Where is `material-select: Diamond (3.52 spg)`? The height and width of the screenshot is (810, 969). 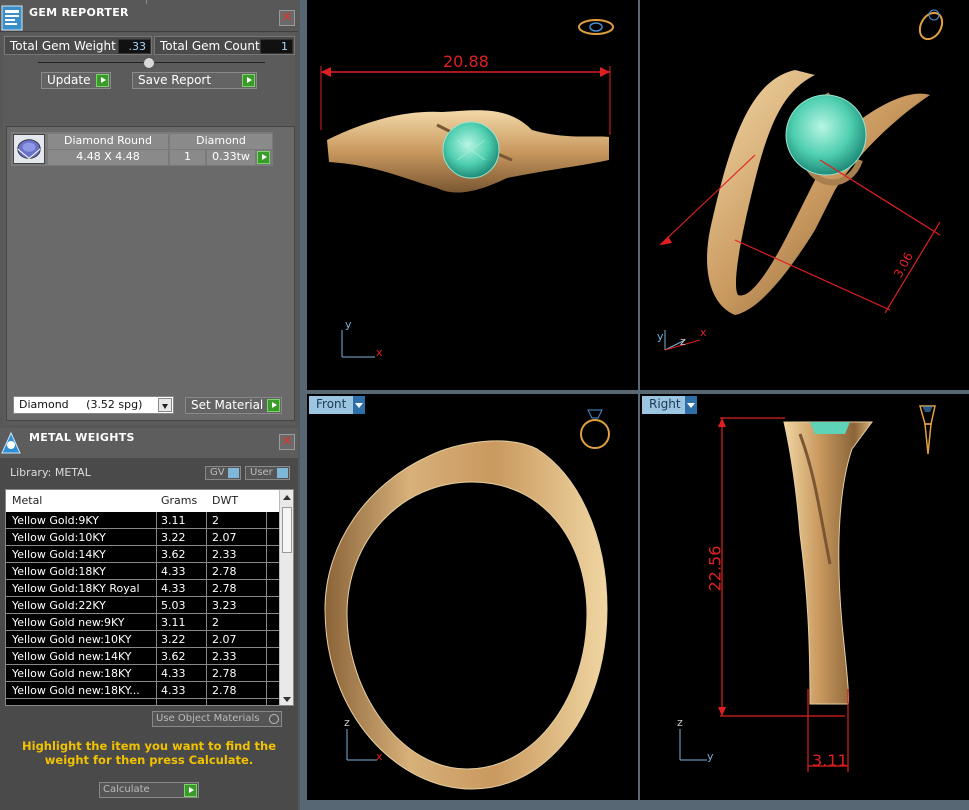
material-select: Diamond (3.52 spg) is located at coordinates (93, 405).